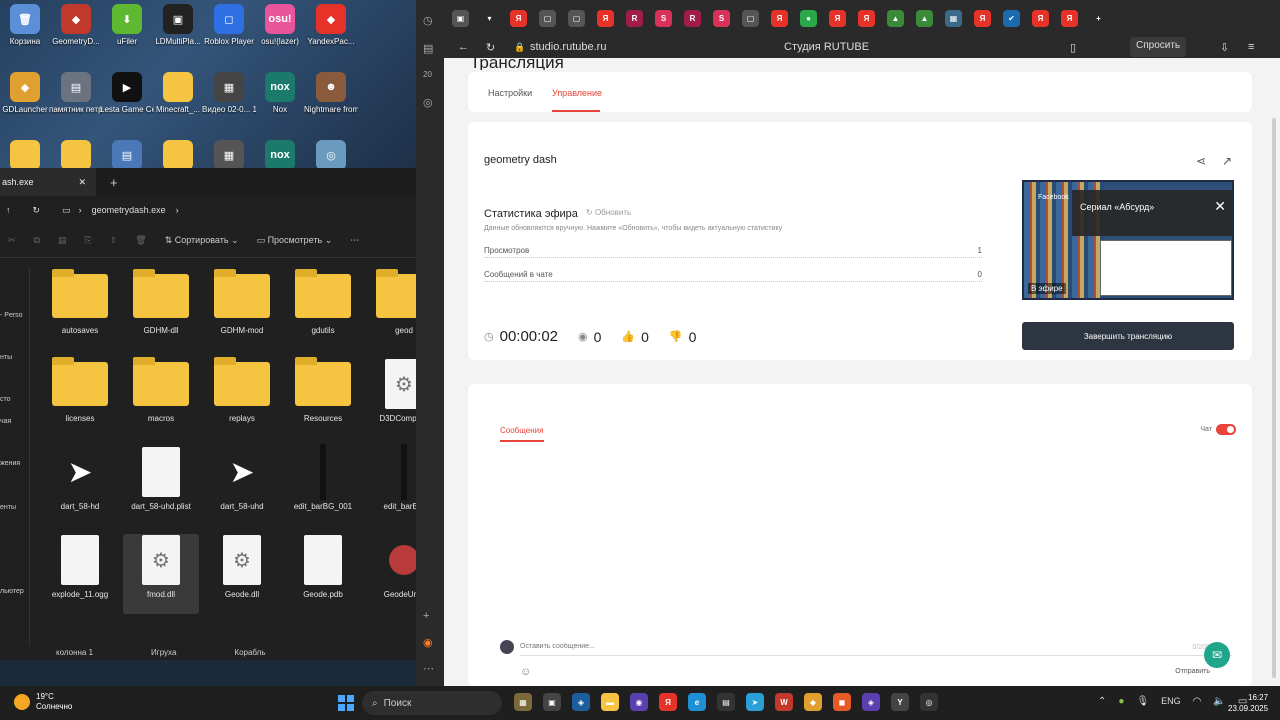 The width and height of the screenshot is (1280, 720). Describe the element at coordinates (114, 182) in the screenshot. I see `new-tab-icon: +` at that location.